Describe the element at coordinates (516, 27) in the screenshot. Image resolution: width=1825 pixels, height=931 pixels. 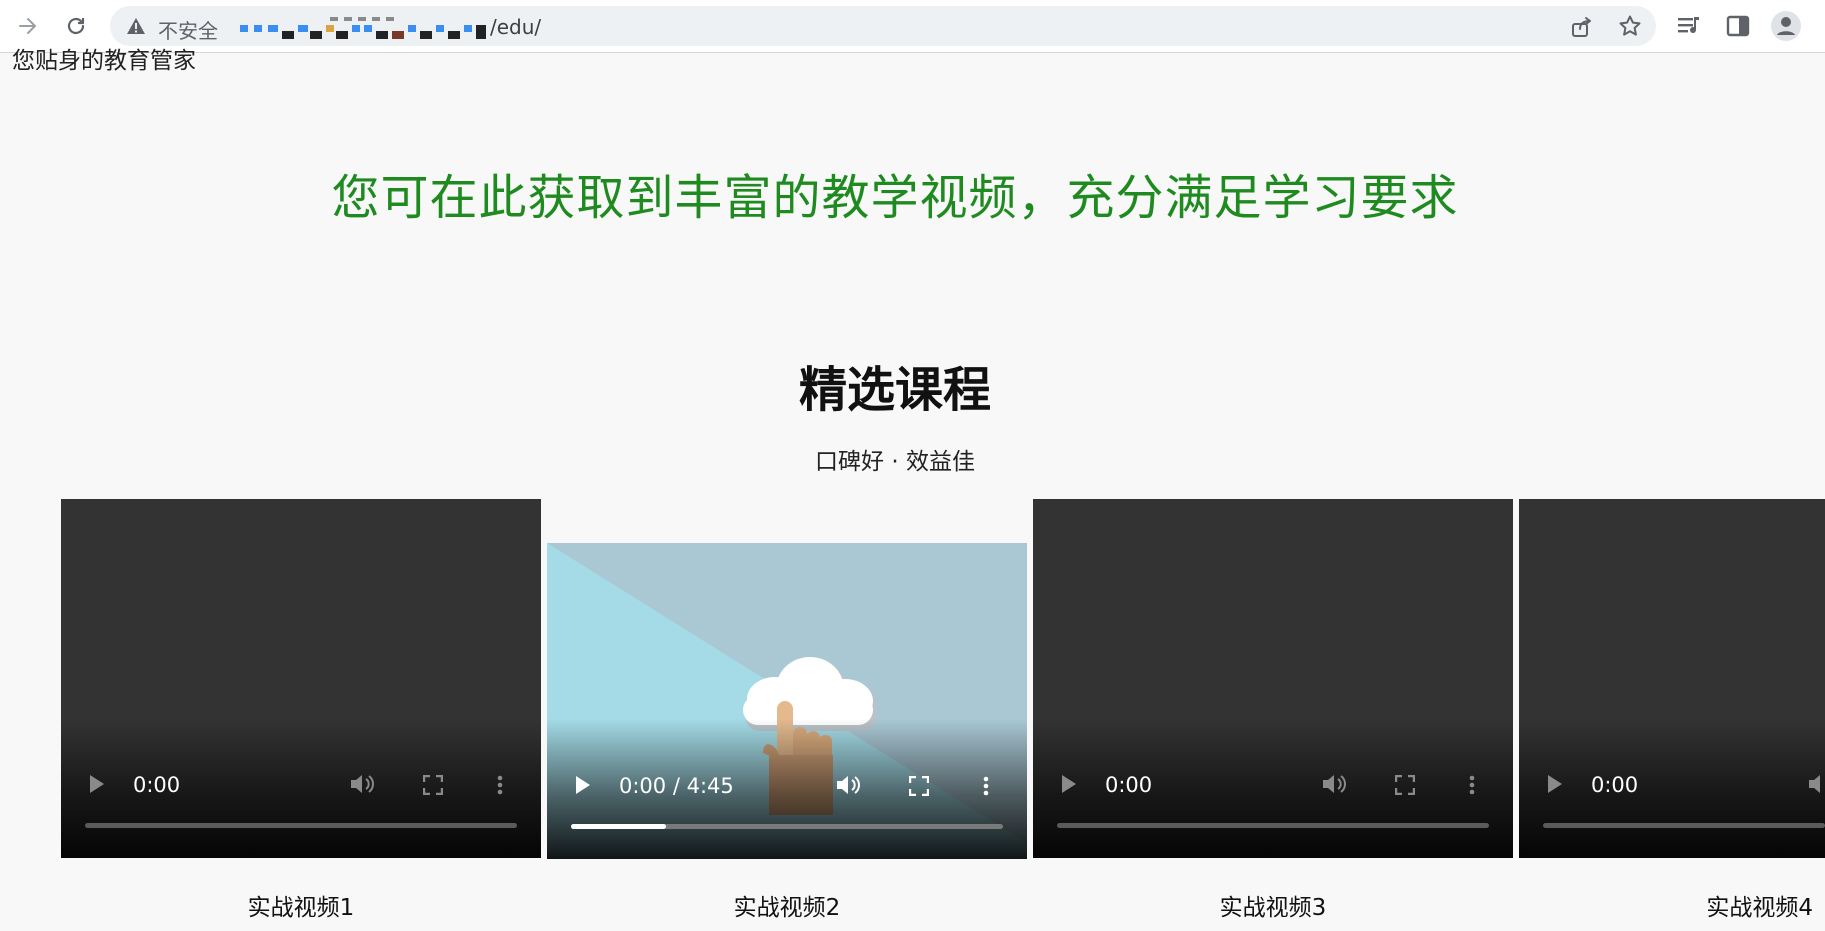
I see `url-path: /edu/` at that location.